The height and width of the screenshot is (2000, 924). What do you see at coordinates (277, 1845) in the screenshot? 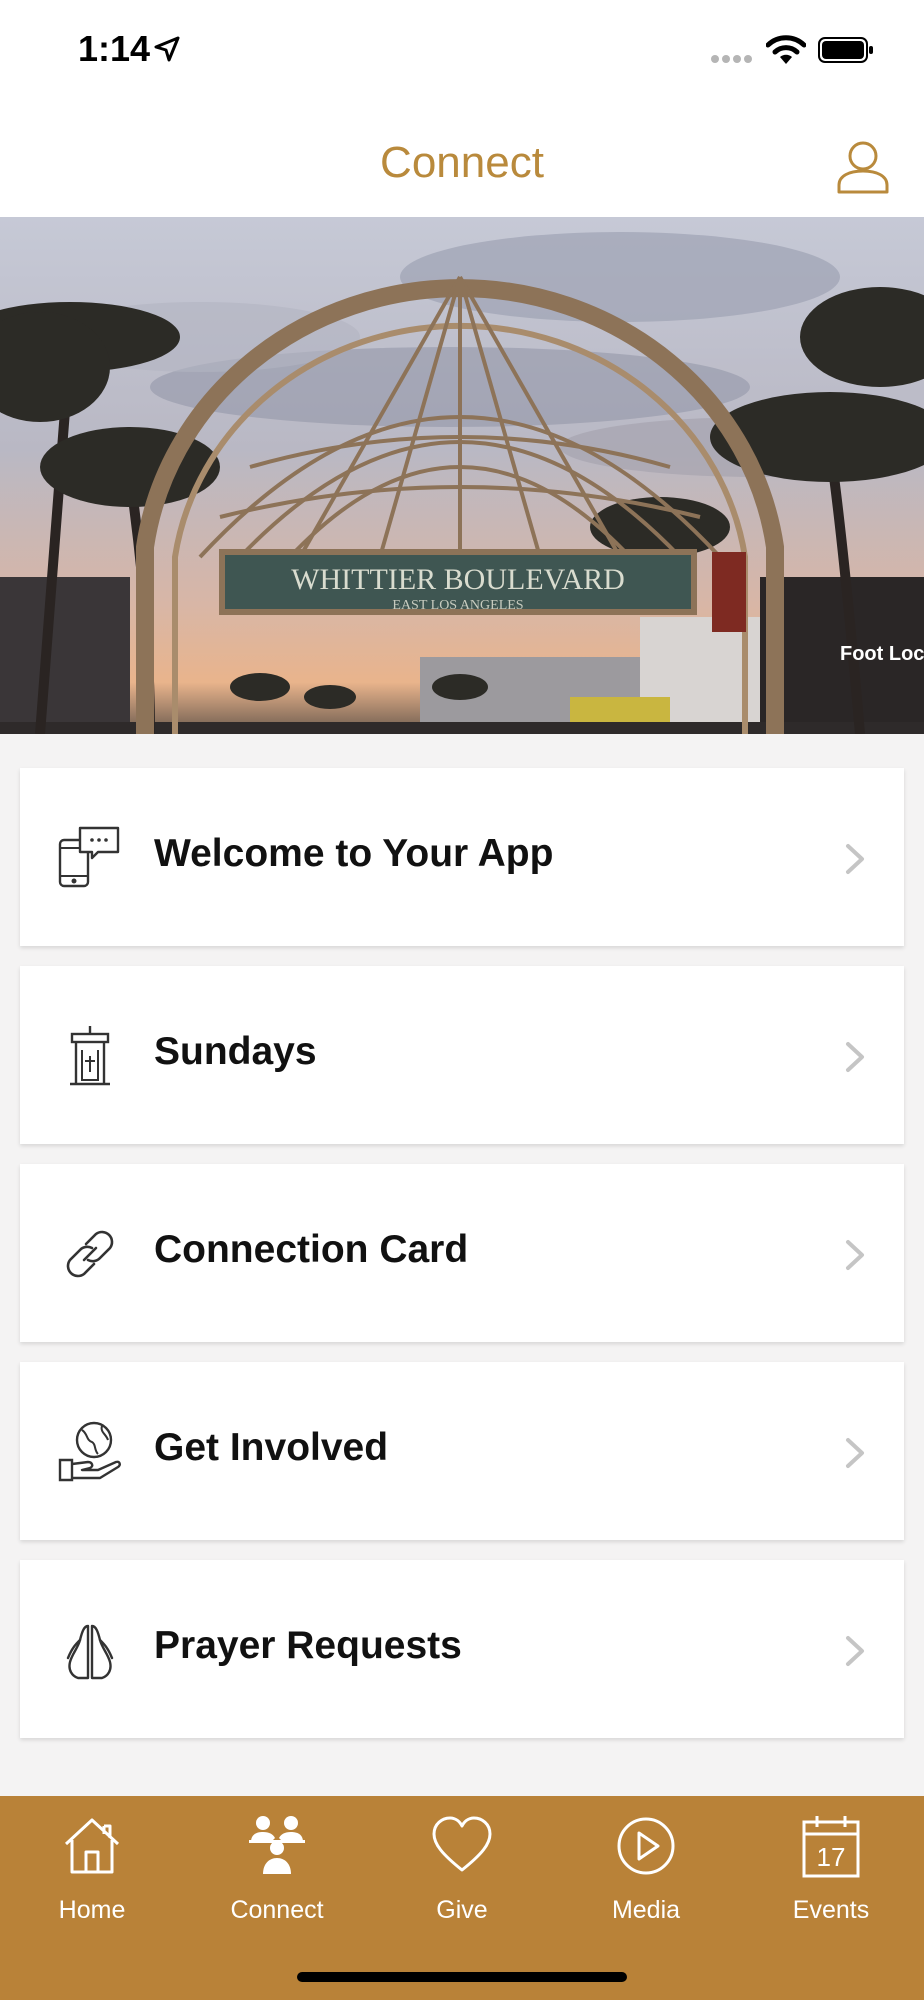
I see `people-icon` at bounding box center [277, 1845].